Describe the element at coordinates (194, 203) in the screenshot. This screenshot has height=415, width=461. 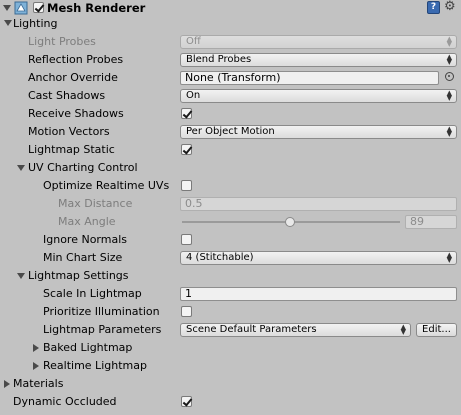
I see `max-distance-value: 0.5` at that location.